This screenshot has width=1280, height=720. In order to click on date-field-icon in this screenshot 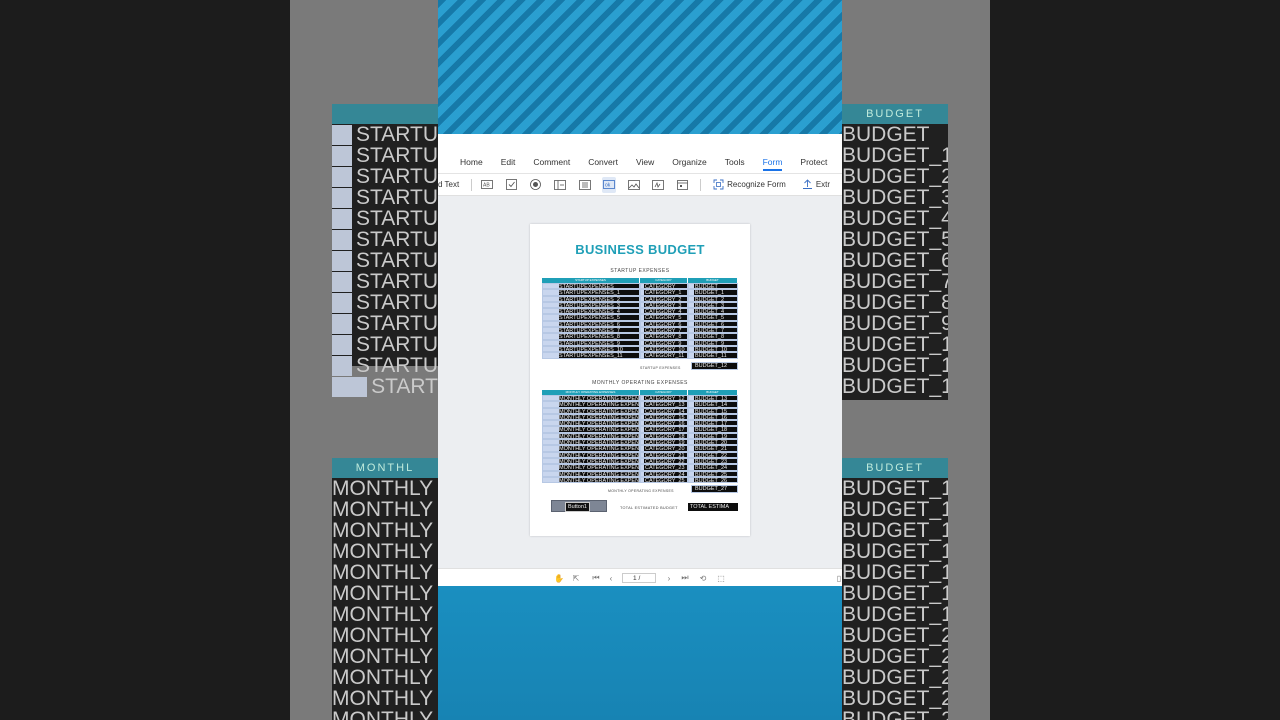, I will do `click(683, 185)`.